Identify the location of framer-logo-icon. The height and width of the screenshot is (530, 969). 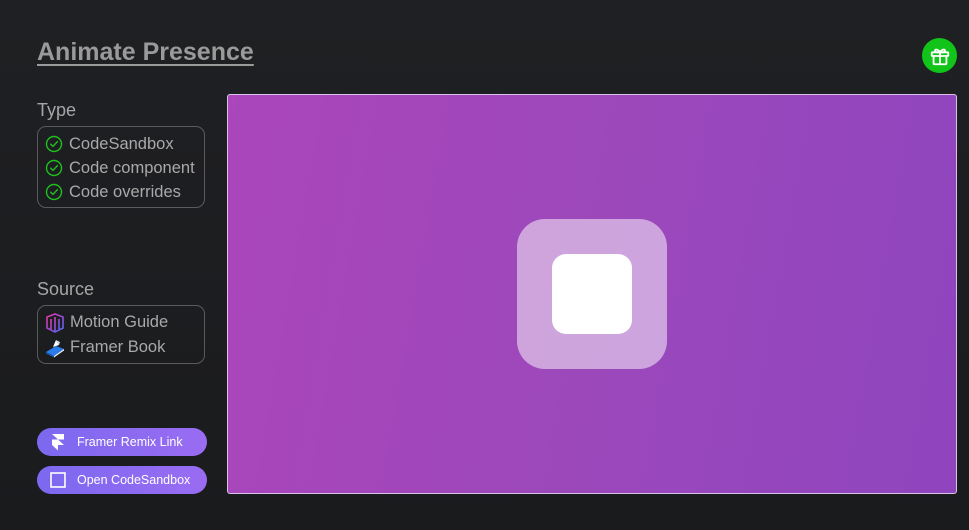
(58, 442).